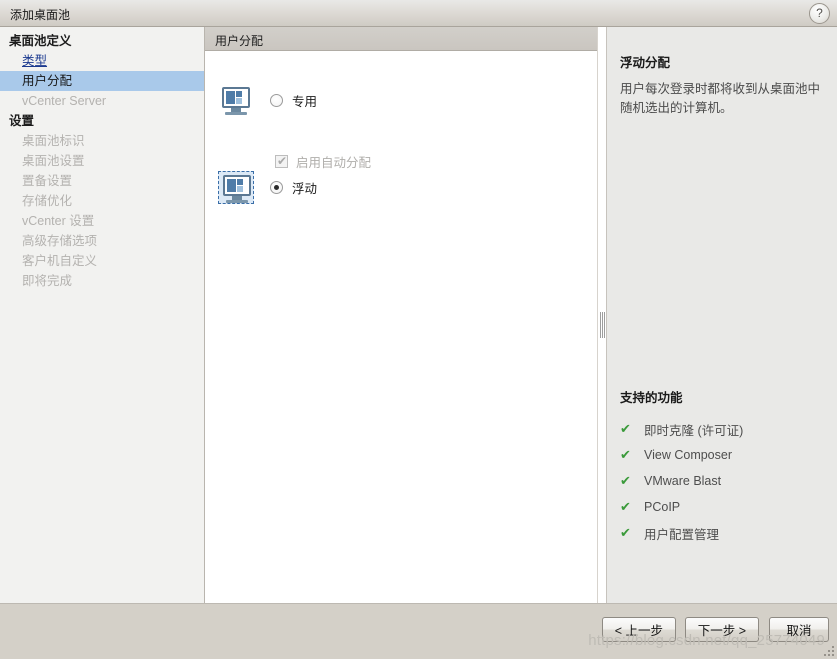 The height and width of the screenshot is (659, 837). I want to click on radio-dedicated, so click(276, 100).